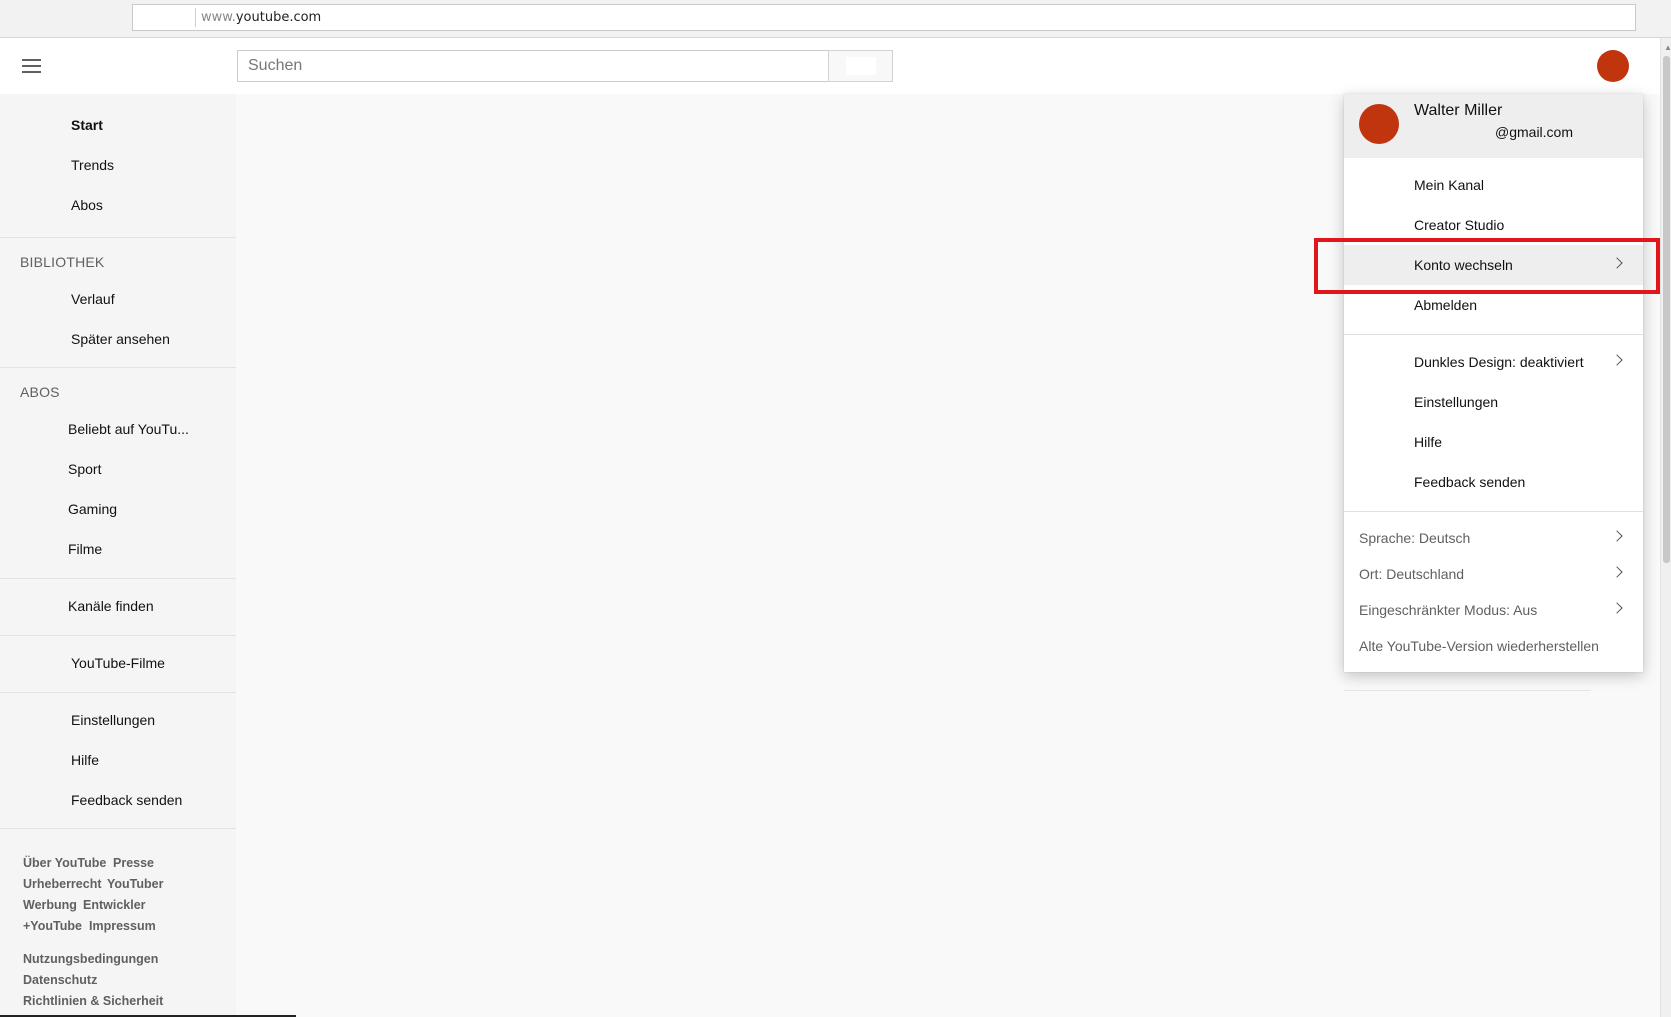 This screenshot has height=1017, width=1671. Describe the element at coordinates (85, 469) in the screenshot. I see `sidebar-item-label: Sport` at that location.